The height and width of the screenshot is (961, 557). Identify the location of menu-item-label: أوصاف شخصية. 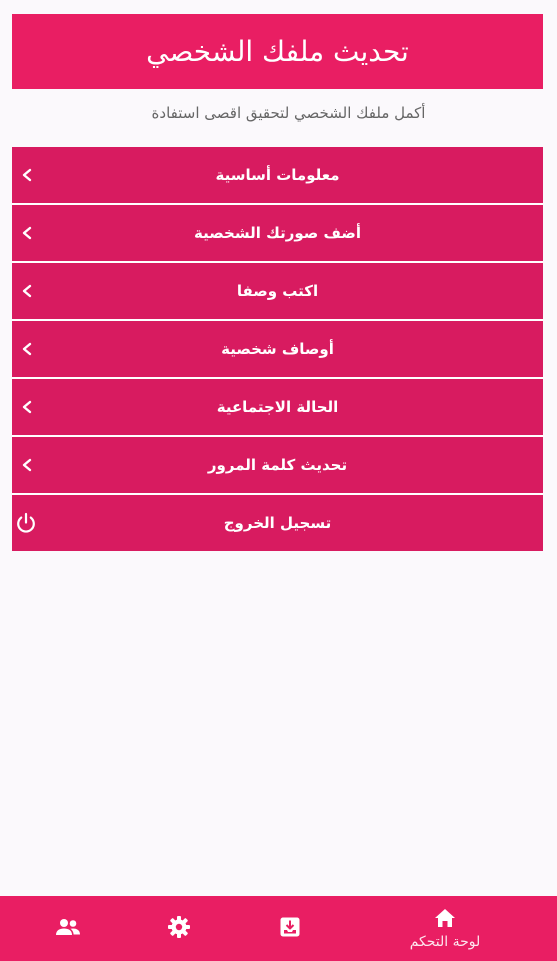
(277, 349).